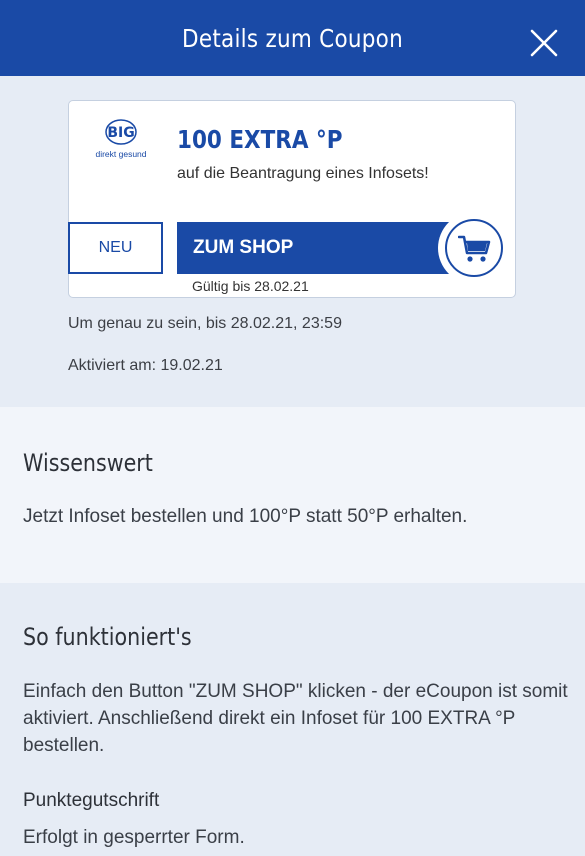 The height and width of the screenshot is (856, 585). I want to click on cart-button, so click(474, 248).